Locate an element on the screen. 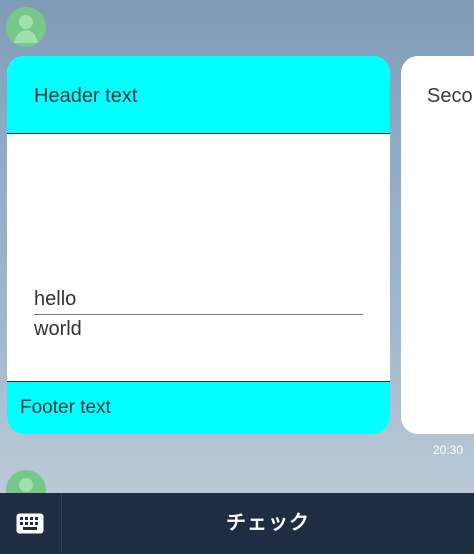 The height and width of the screenshot is (554, 474). avatar is located at coordinates (26, 27).